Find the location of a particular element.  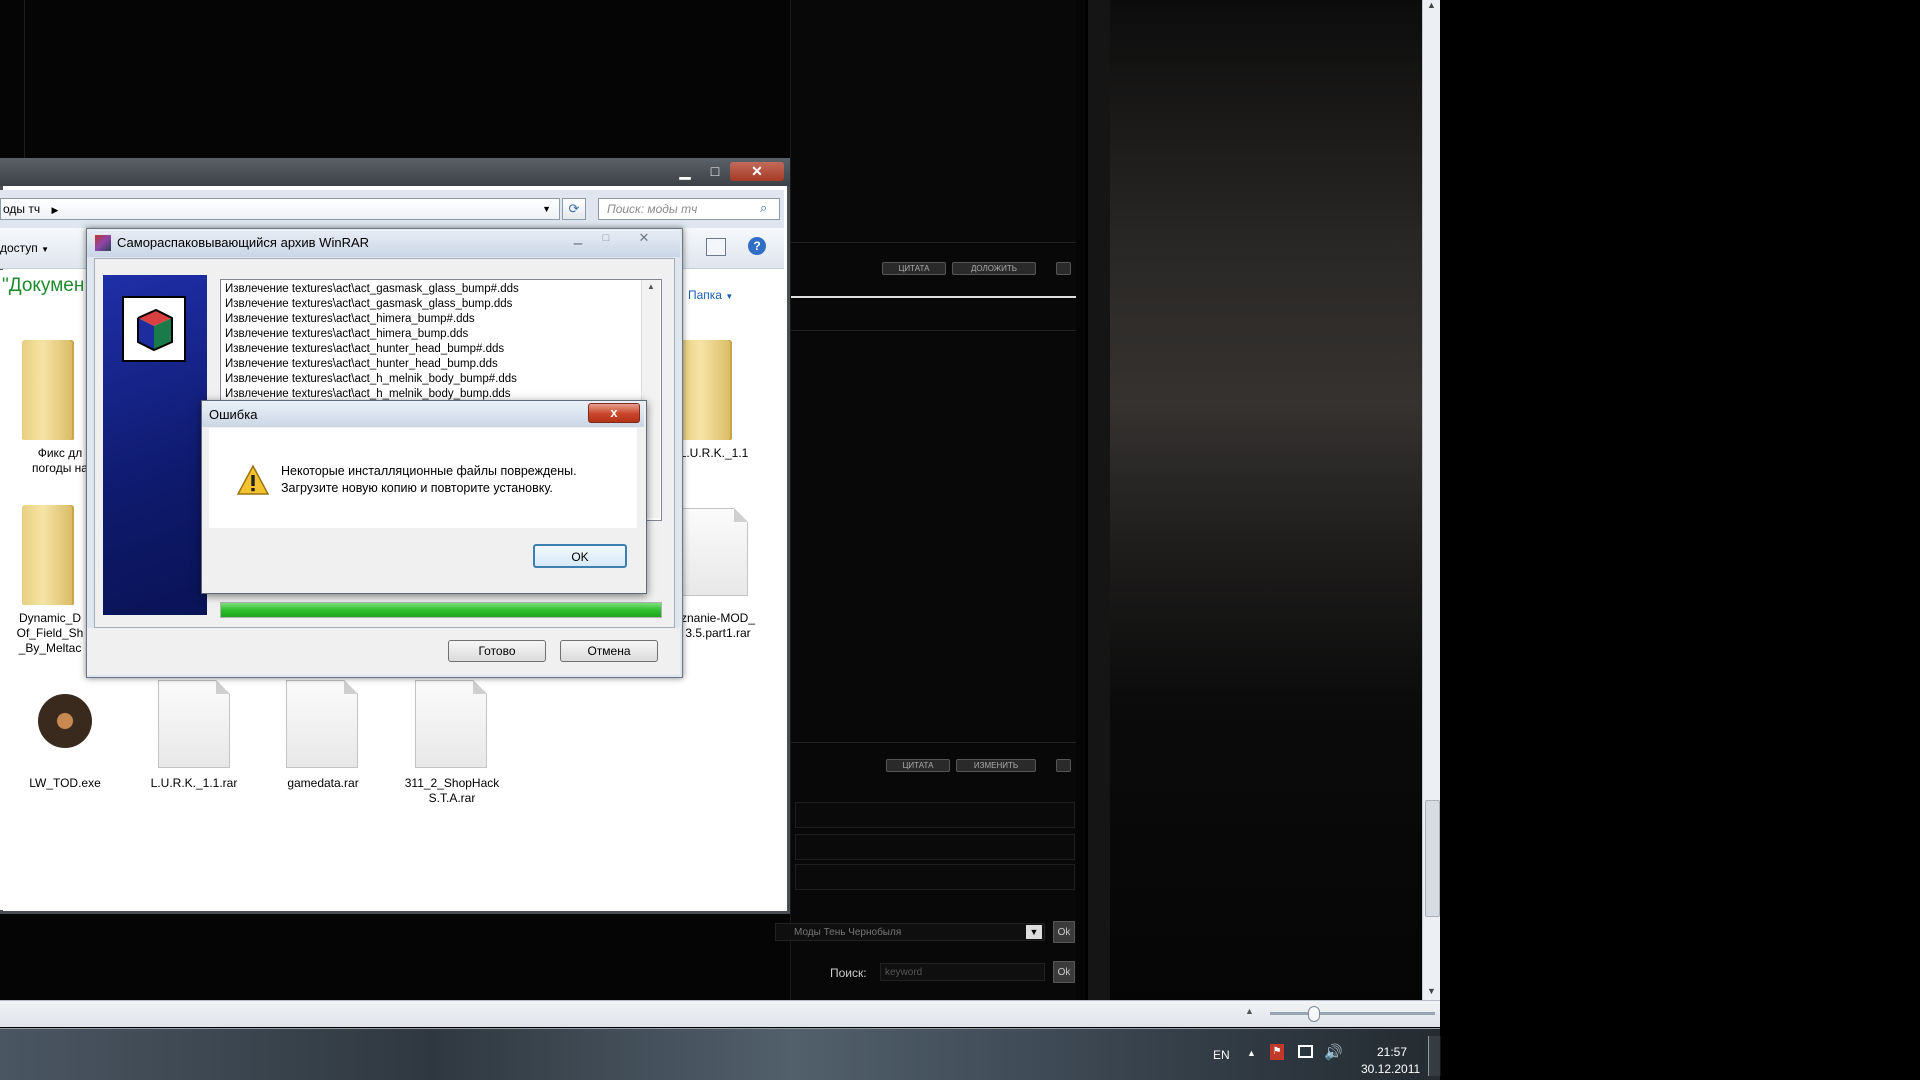

archive-box-icon is located at coordinates (155, 330).